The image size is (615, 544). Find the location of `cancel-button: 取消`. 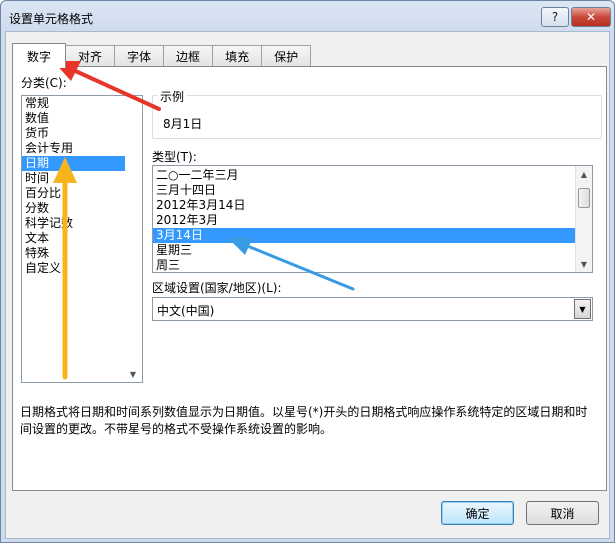

cancel-button: 取消 is located at coordinates (562, 513).